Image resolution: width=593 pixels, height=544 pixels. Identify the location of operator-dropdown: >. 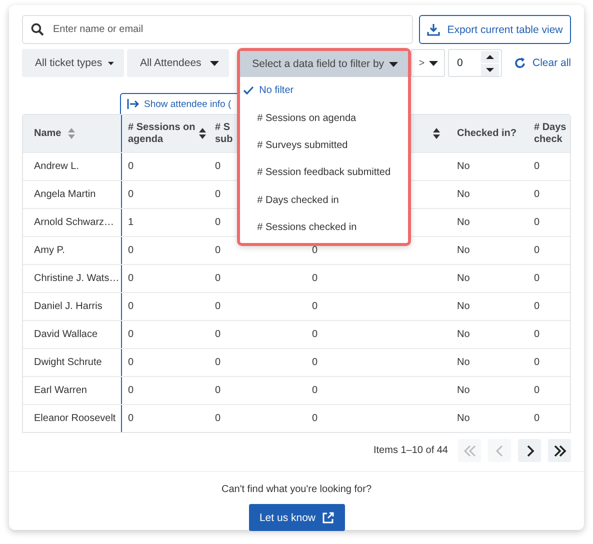
(428, 63).